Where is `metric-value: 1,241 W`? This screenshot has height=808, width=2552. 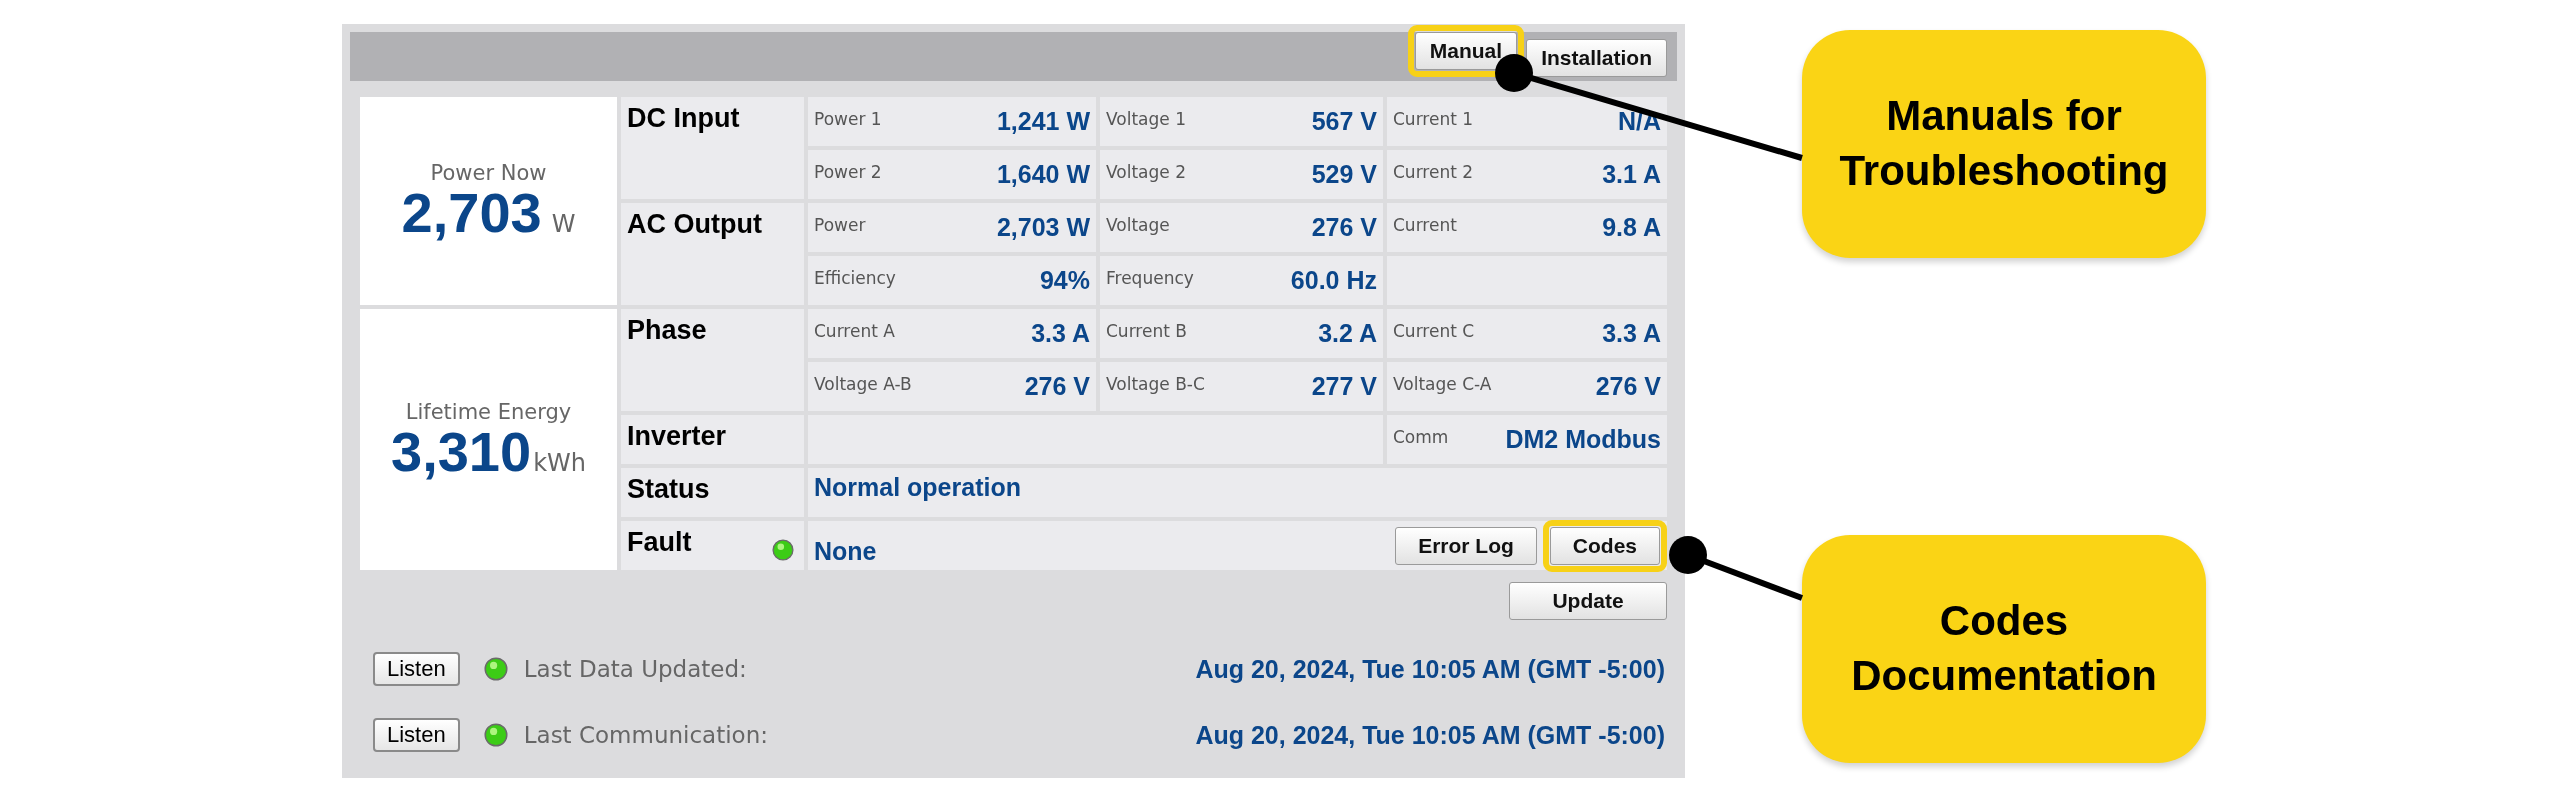
metric-value: 1,241 W is located at coordinates (1043, 121).